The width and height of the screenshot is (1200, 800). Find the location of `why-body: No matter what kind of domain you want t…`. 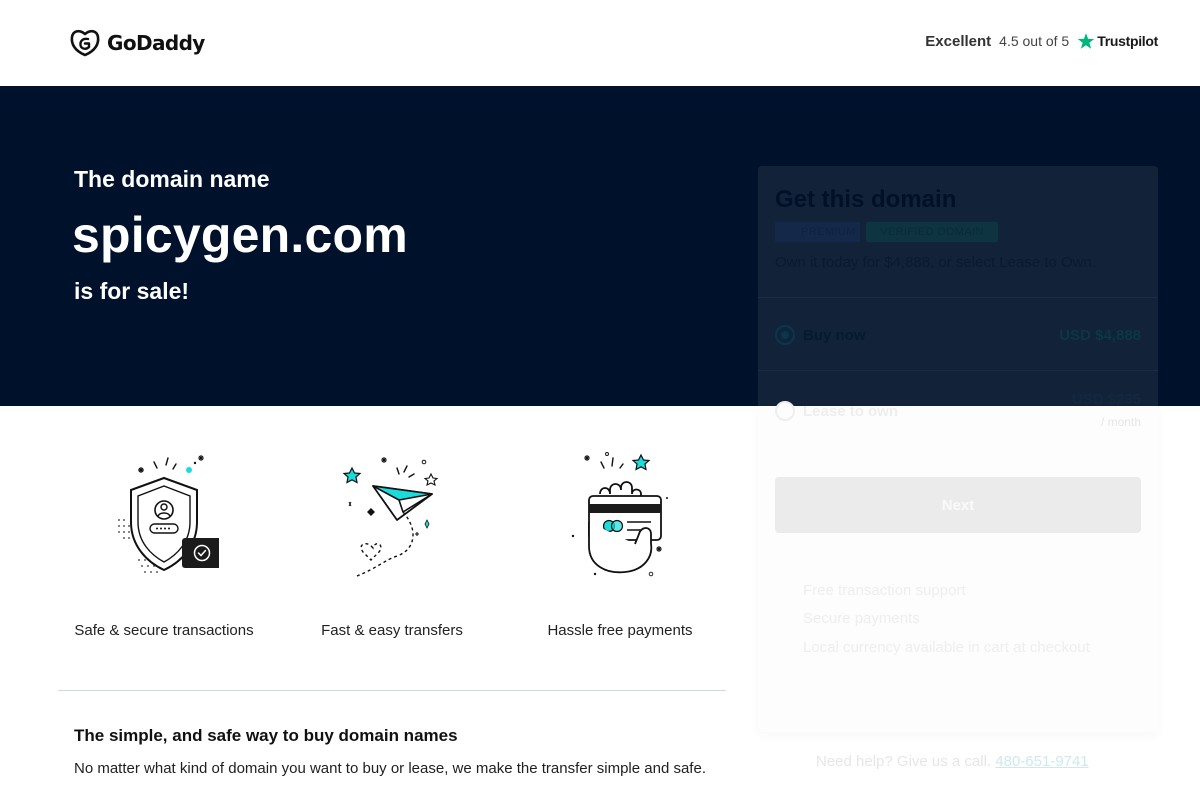

why-body: No matter what kind of domain you want t… is located at coordinates (390, 768).